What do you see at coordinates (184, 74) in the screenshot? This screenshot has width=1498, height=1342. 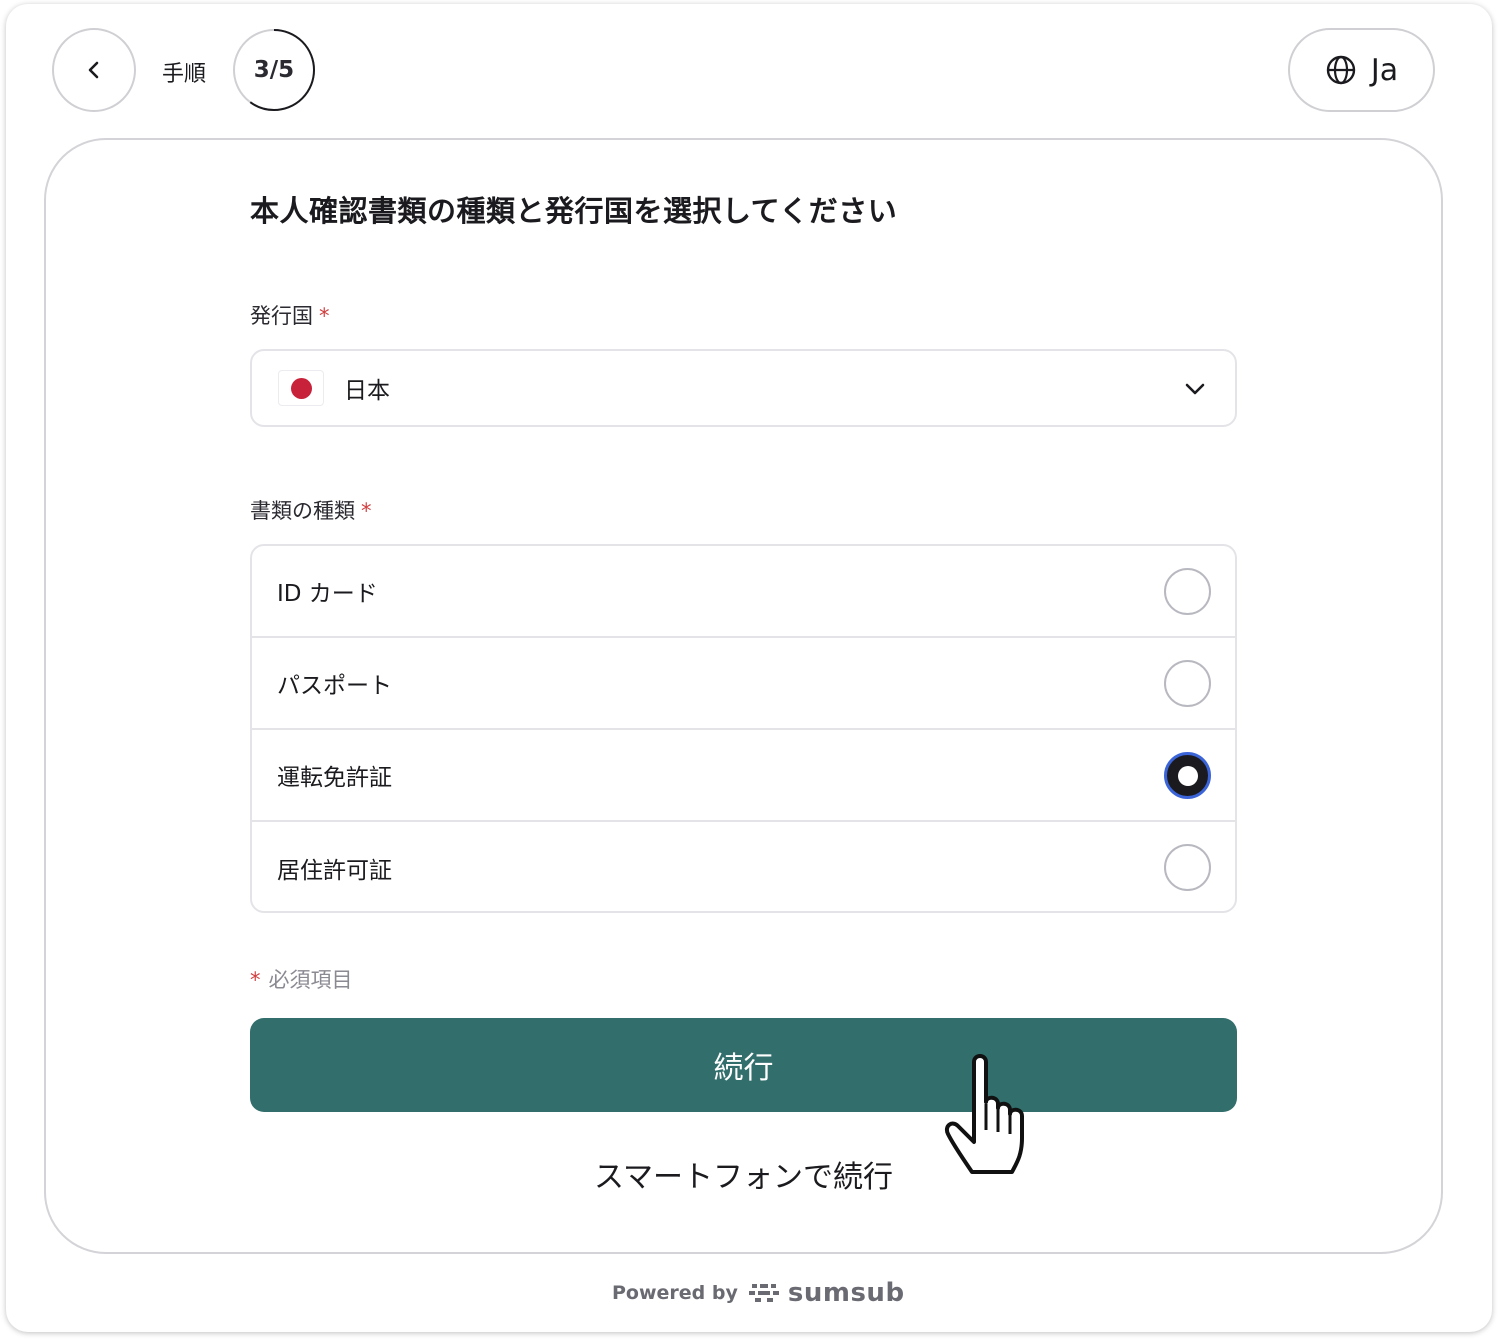 I see `step-label: 手順` at bounding box center [184, 74].